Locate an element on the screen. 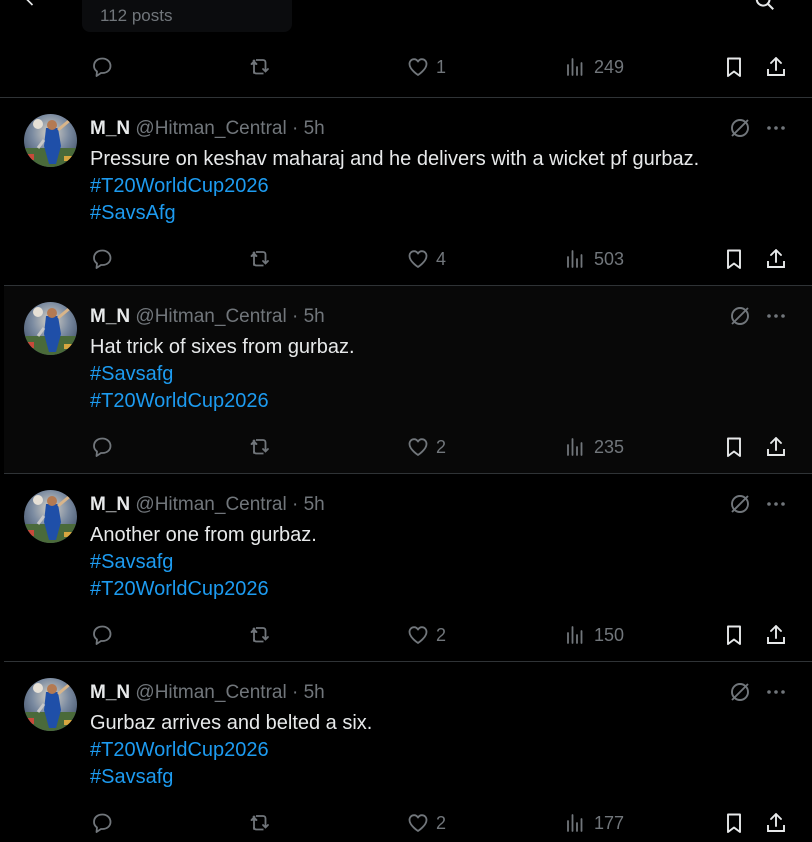  like-count: 2 is located at coordinates (441, 446).